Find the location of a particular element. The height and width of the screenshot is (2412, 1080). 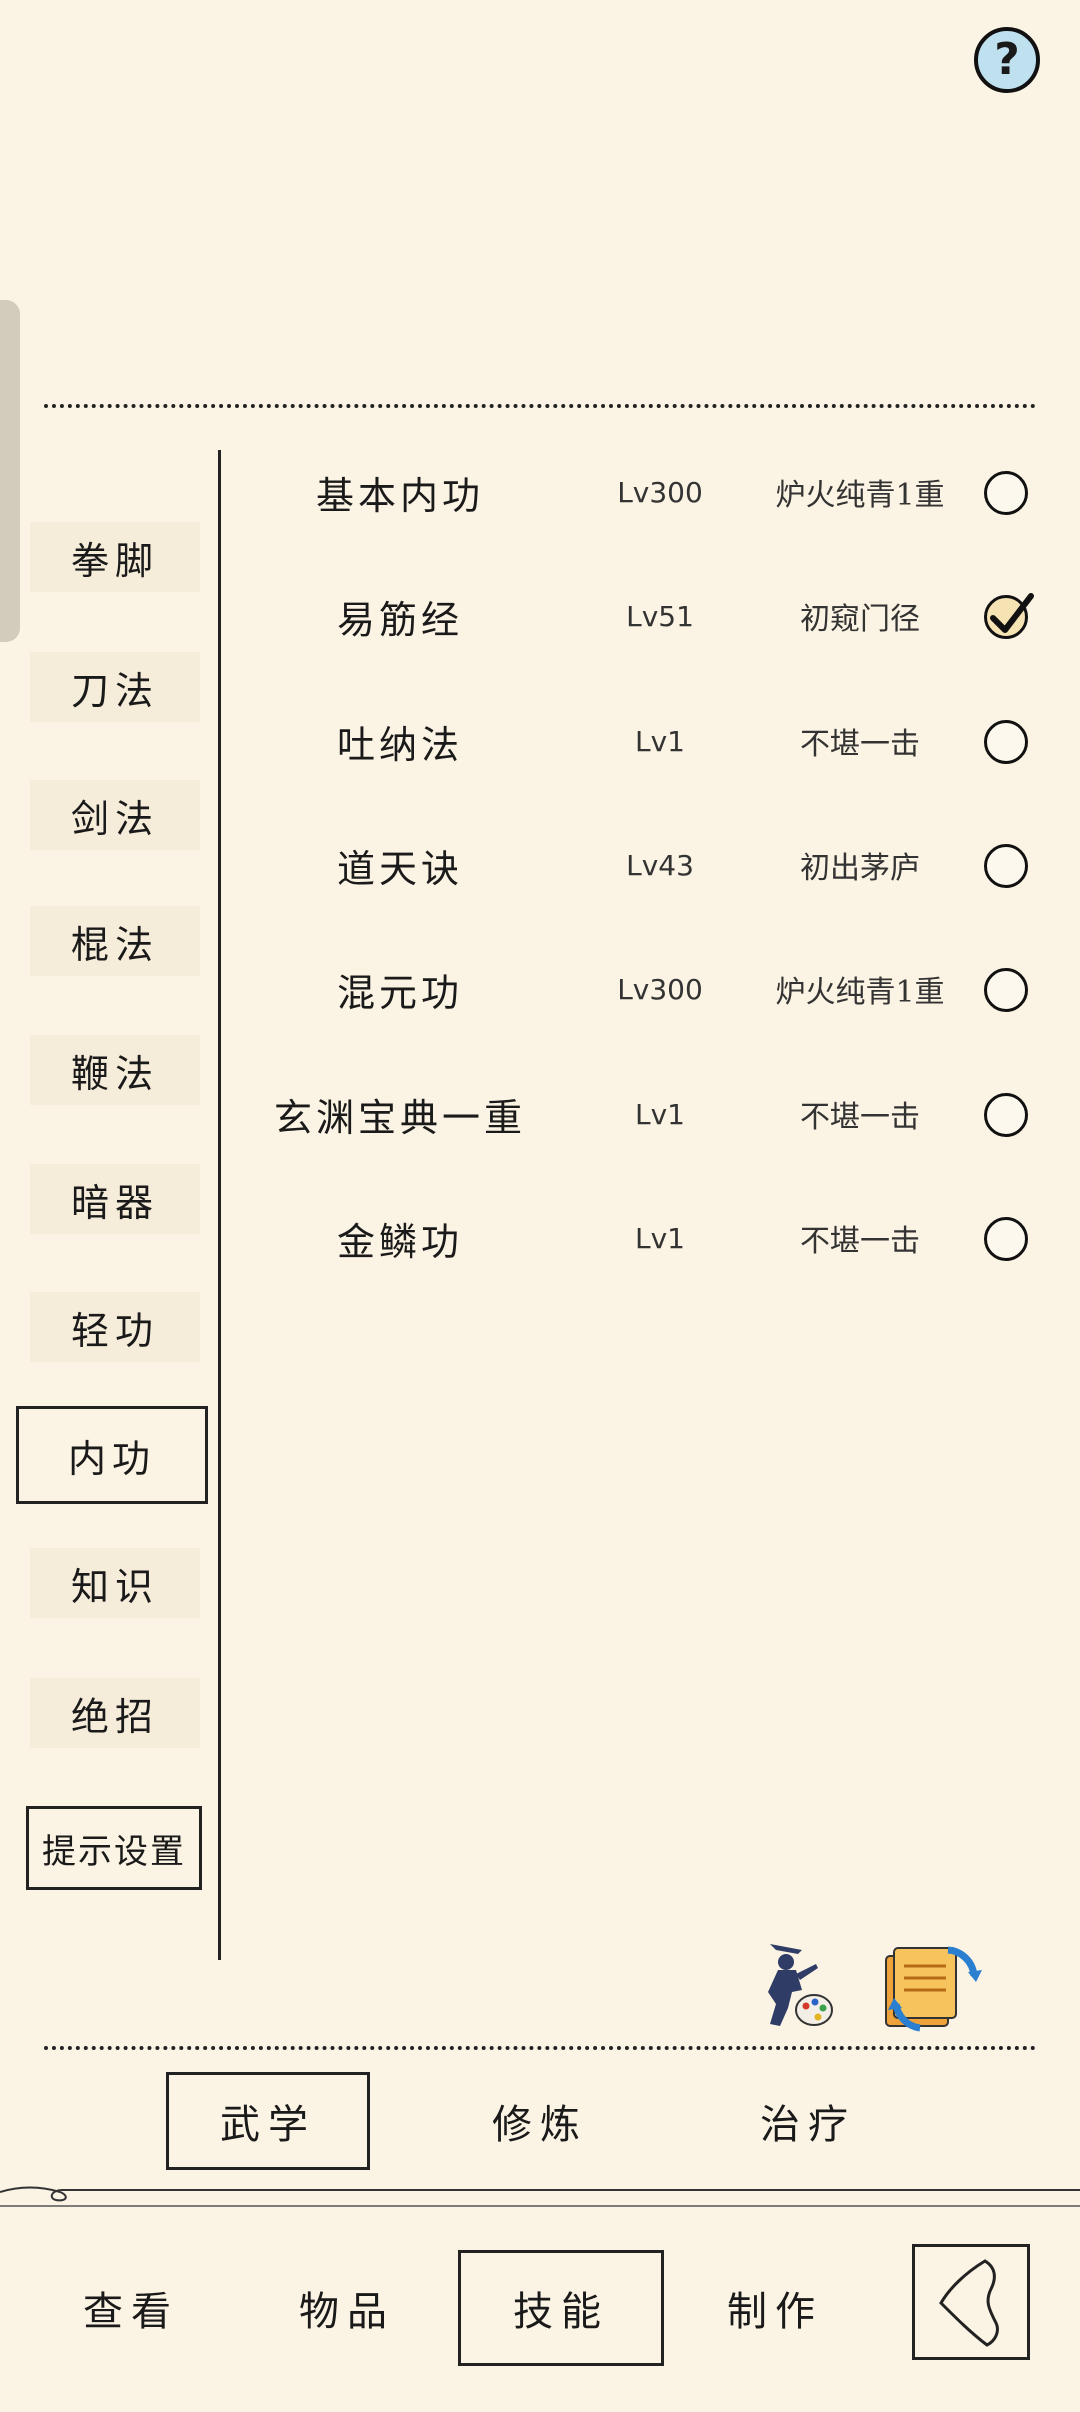

skill-name: 道天诀 is located at coordinates (399, 868).